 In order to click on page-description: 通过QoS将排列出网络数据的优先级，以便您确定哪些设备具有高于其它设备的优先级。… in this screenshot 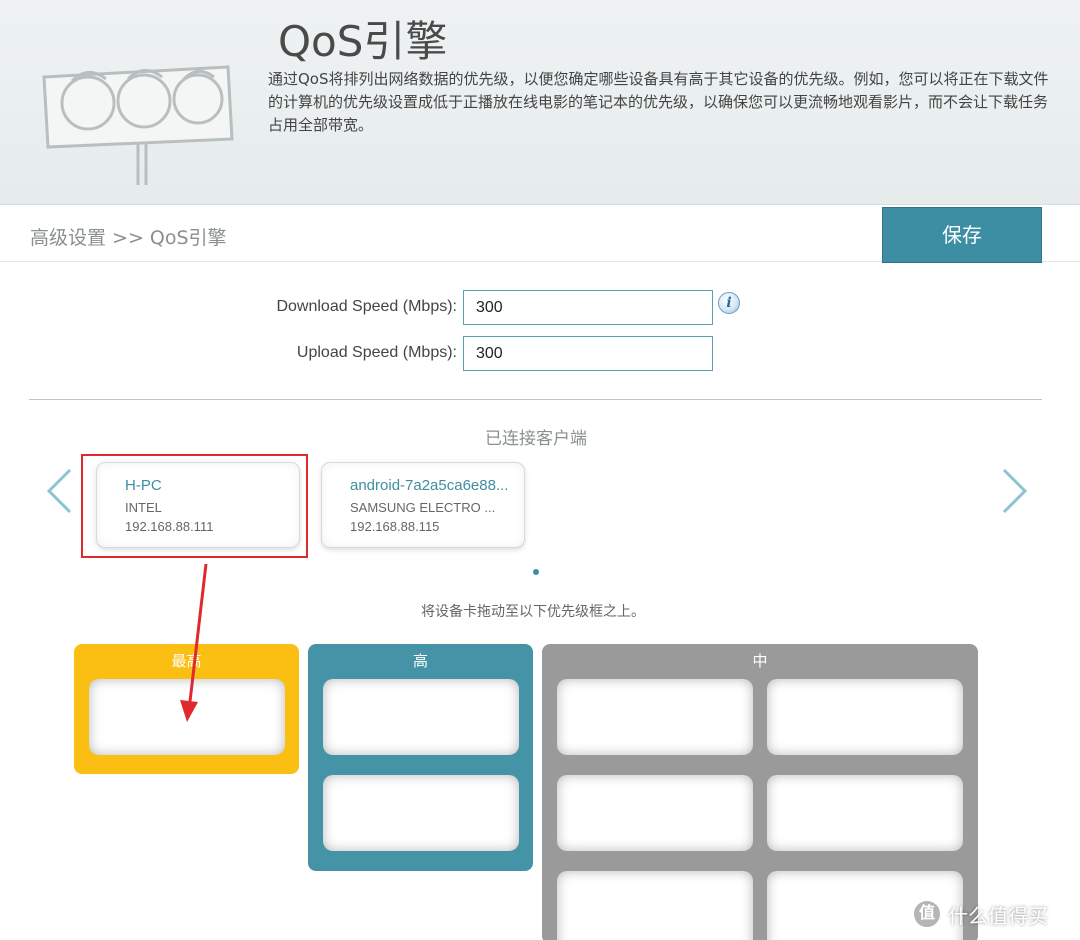, I will do `click(658, 102)`.